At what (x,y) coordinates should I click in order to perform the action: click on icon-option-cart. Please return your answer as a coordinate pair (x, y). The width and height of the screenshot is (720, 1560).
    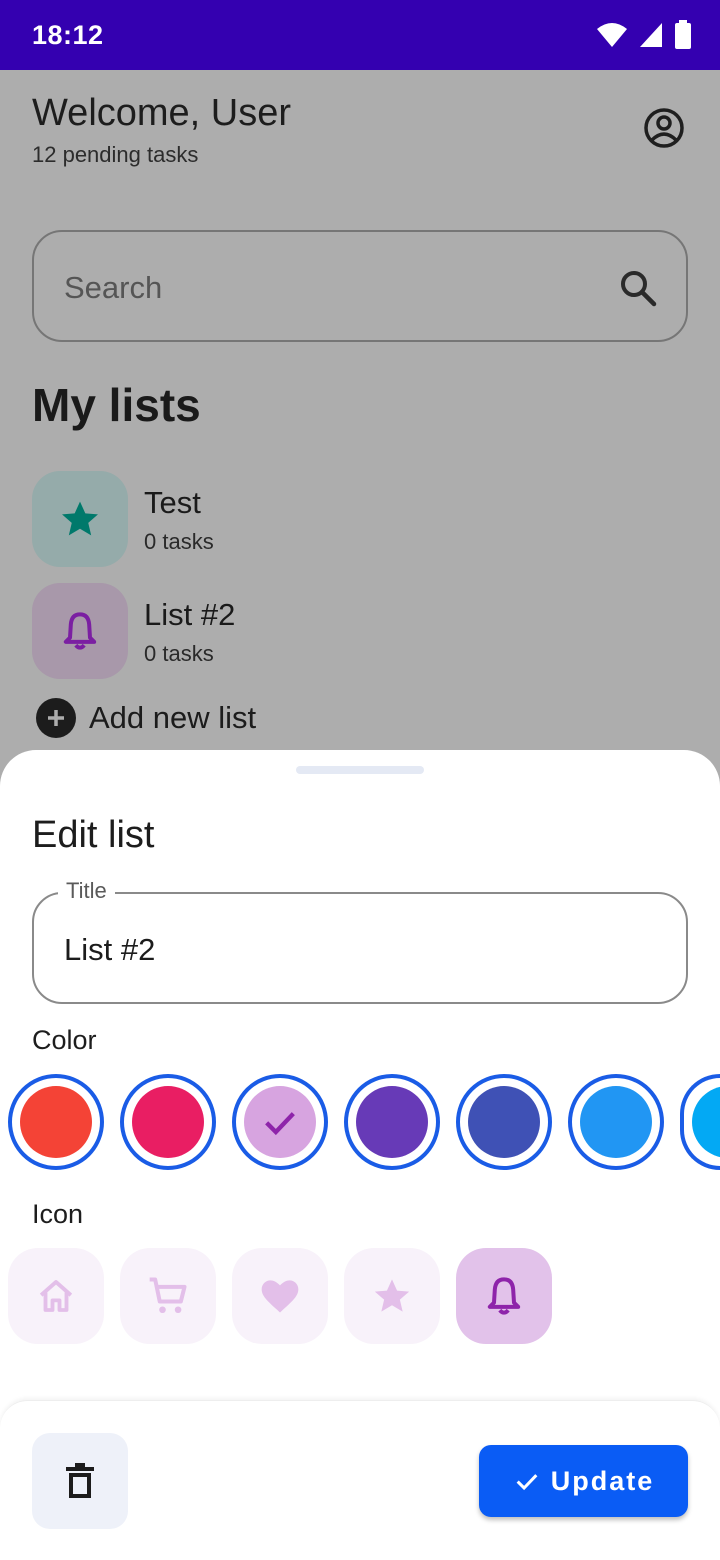
    Looking at the image, I should click on (168, 1296).